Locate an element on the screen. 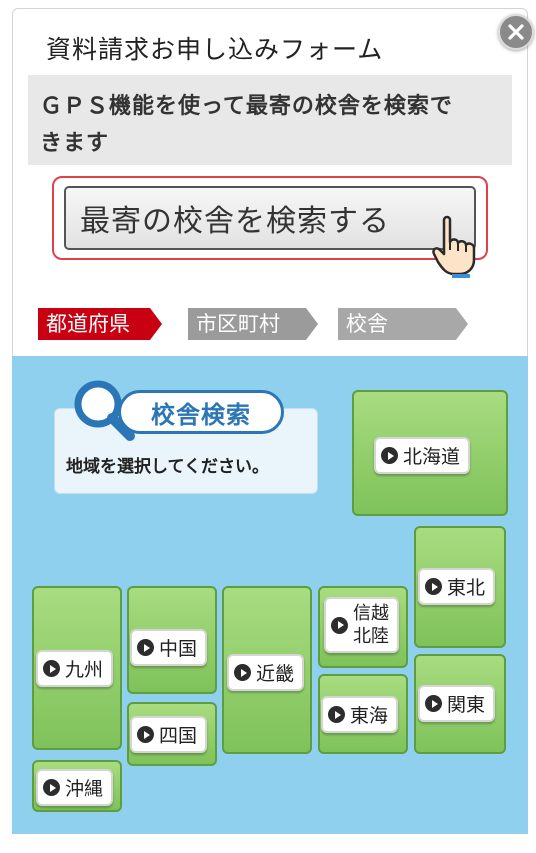 The image size is (536, 853). gps-line-2: きます is located at coordinates (75, 143).